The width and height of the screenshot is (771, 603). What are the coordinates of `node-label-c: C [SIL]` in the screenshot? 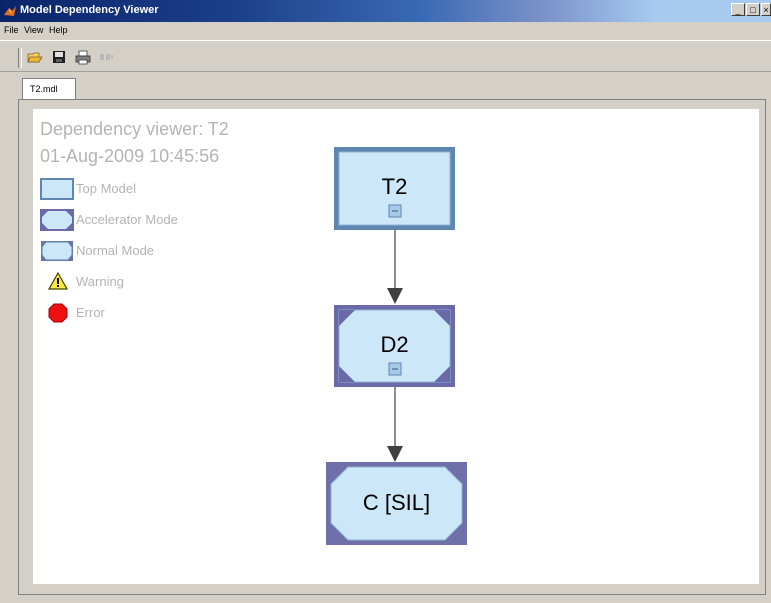 It's located at (396, 502).